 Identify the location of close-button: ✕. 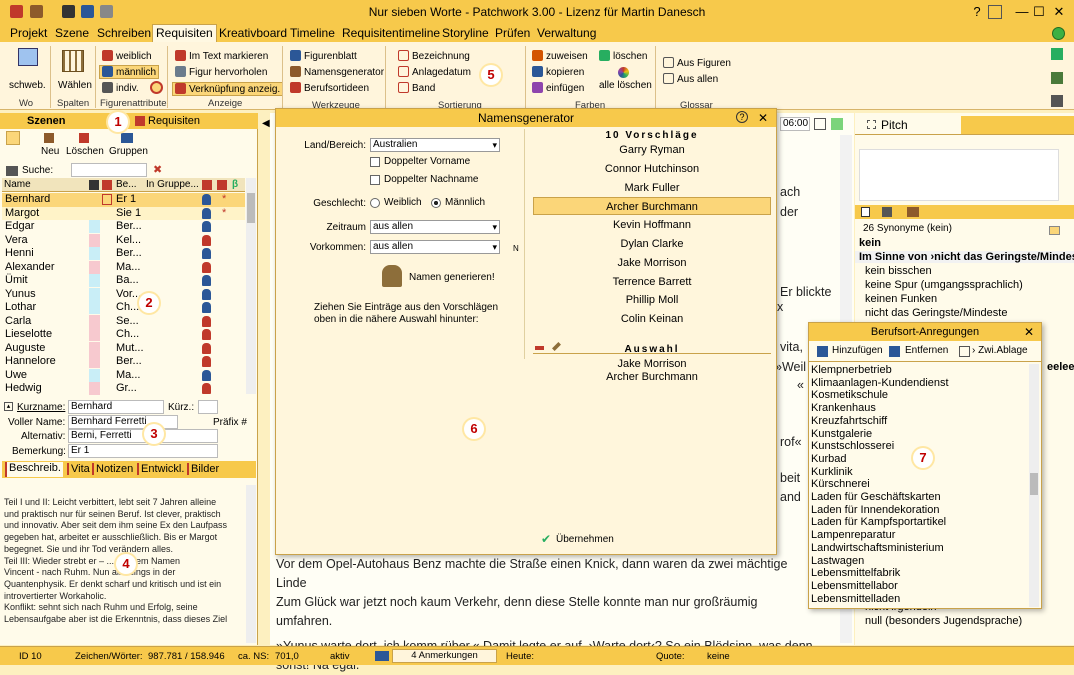
(1059, 12).